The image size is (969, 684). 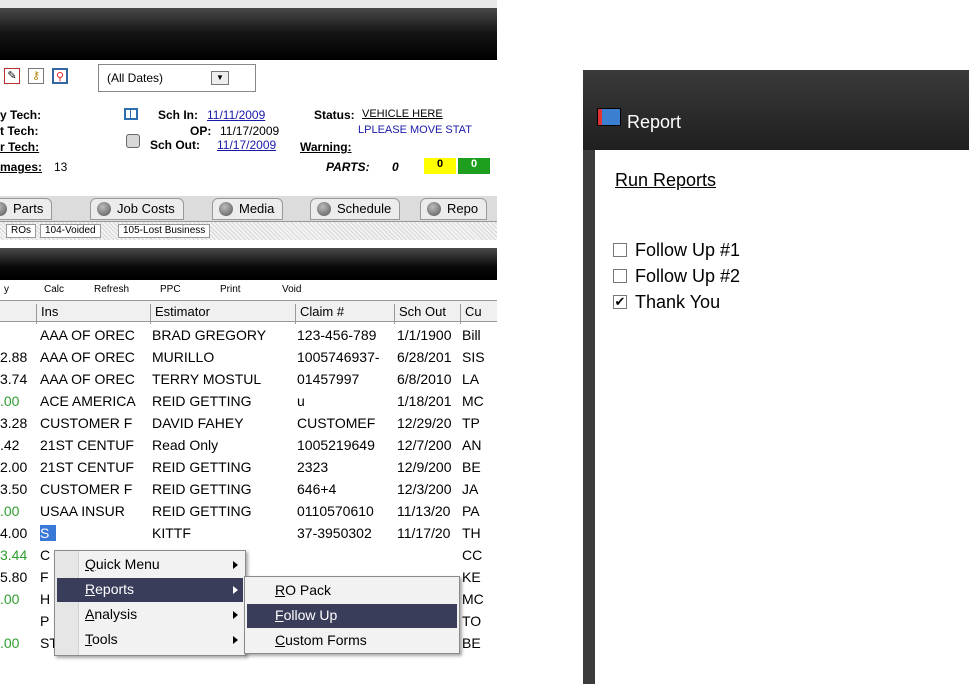 What do you see at coordinates (164, 231) in the screenshot?
I see `subtab-lost-business: 105-Lost Business` at bounding box center [164, 231].